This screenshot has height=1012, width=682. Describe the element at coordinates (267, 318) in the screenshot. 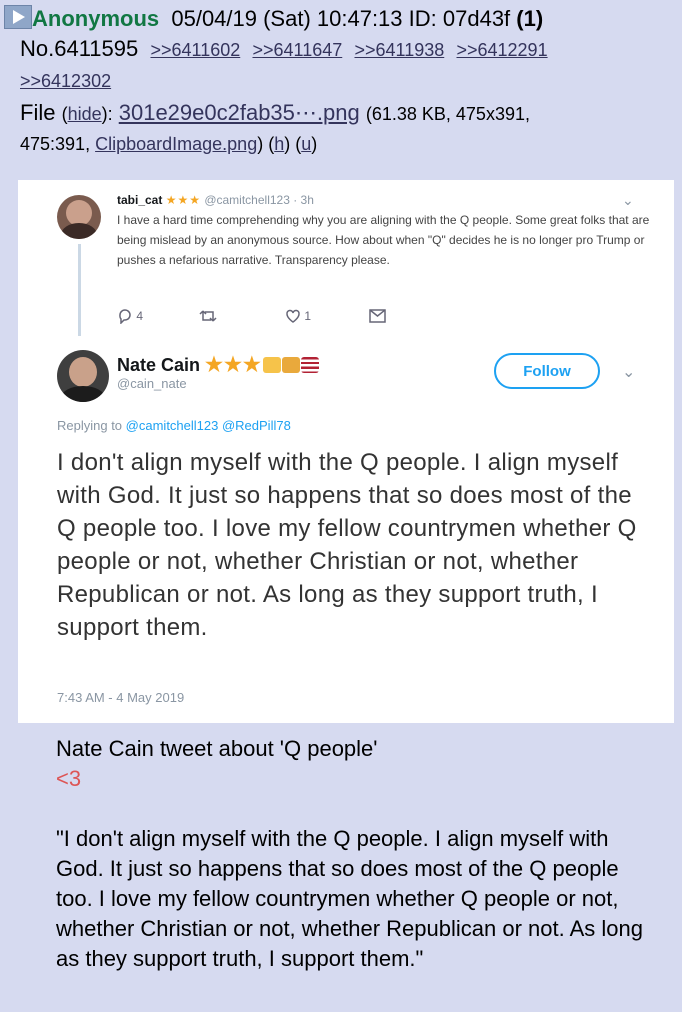

I see `tweet-1-actions: 4 1` at that location.